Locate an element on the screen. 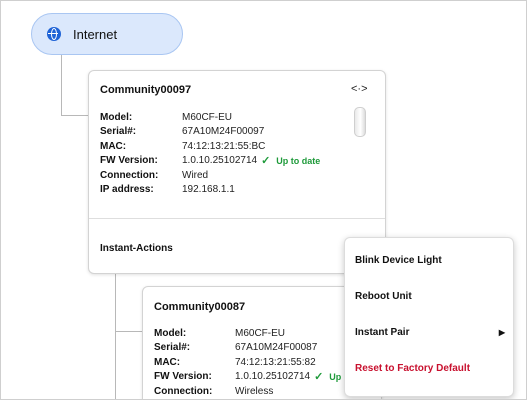 This screenshot has height=400, width=527. internet-label: Internet is located at coordinates (95, 34).